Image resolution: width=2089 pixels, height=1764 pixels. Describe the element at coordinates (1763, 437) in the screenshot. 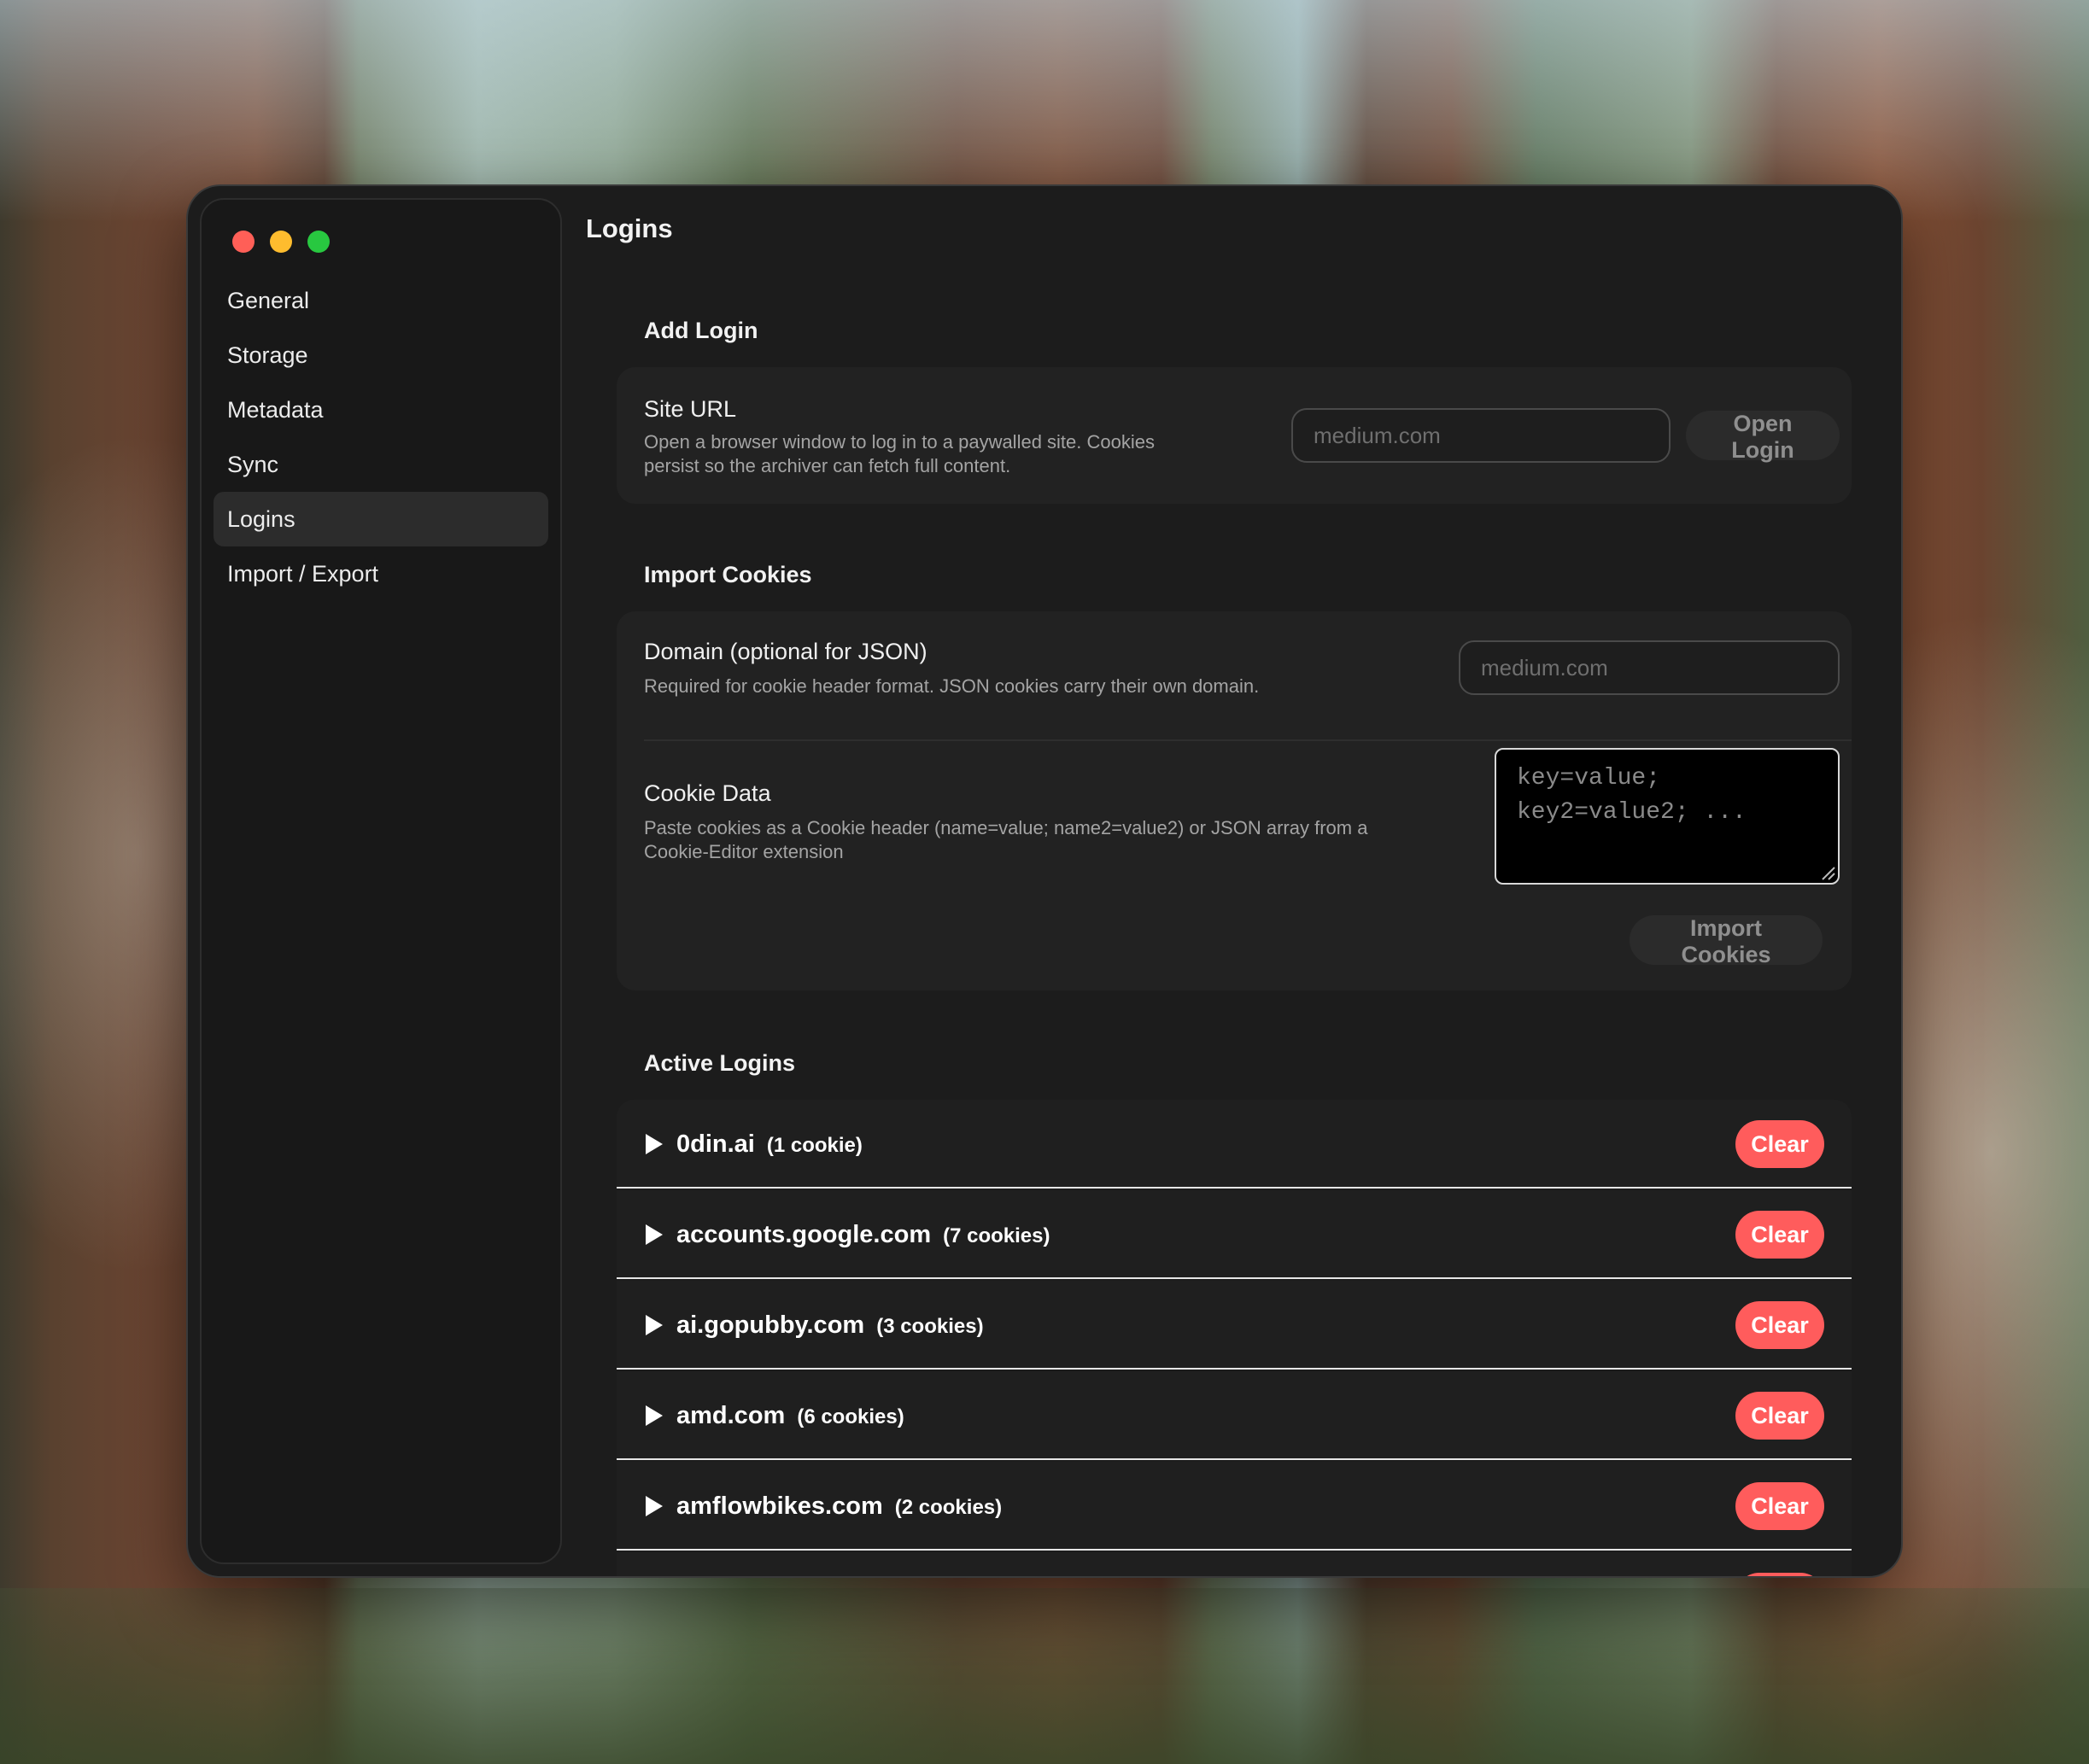

I see `open-login-button: Open Login` at that location.